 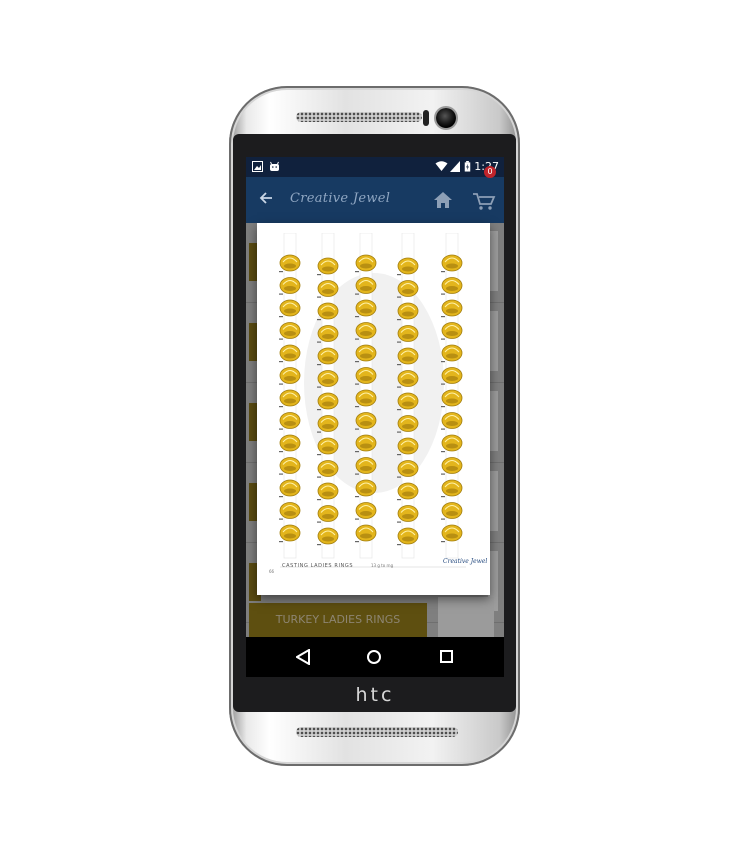 I want to click on proximity-sensor, so click(x=426, y=118).